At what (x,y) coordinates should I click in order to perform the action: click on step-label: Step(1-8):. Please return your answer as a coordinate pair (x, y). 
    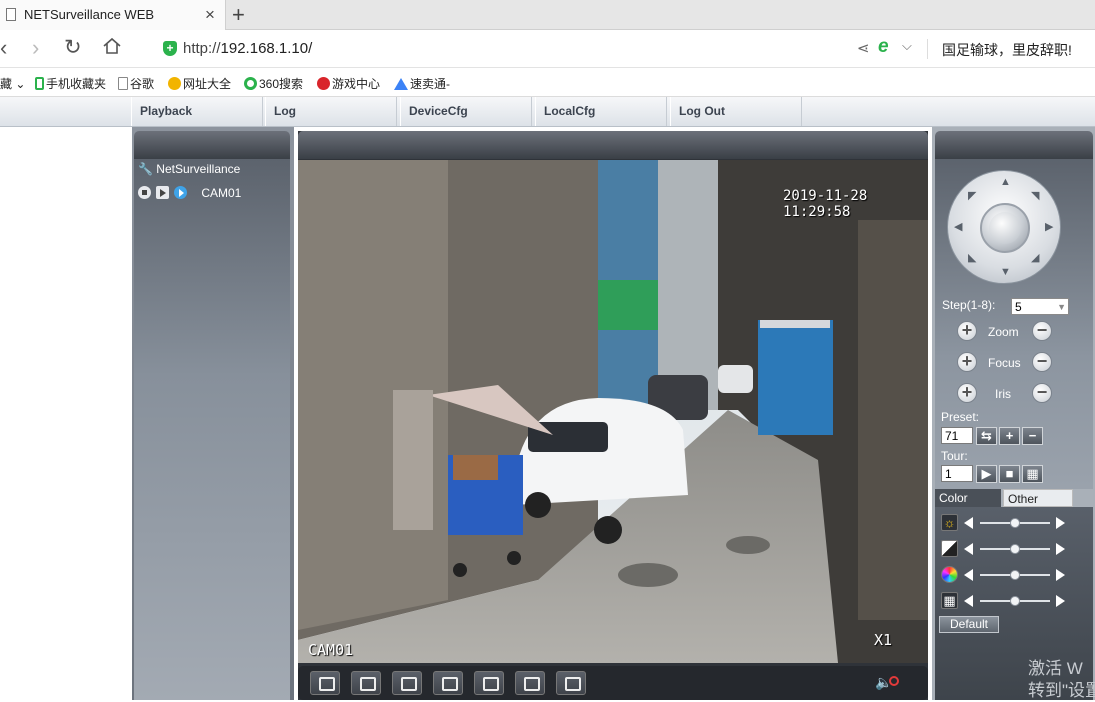
    Looking at the image, I should click on (969, 305).